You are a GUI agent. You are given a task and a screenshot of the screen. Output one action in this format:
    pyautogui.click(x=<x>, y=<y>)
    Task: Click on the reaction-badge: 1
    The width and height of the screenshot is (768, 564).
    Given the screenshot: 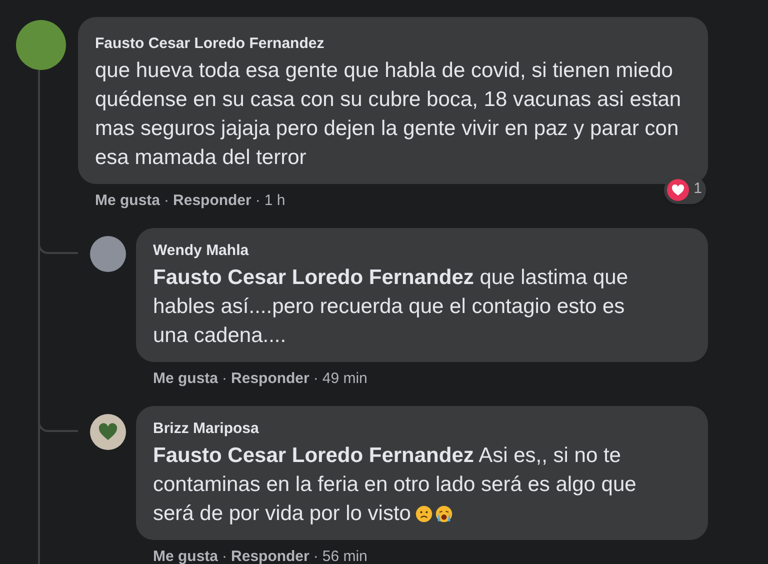 What is the action you would take?
    pyautogui.click(x=685, y=190)
    